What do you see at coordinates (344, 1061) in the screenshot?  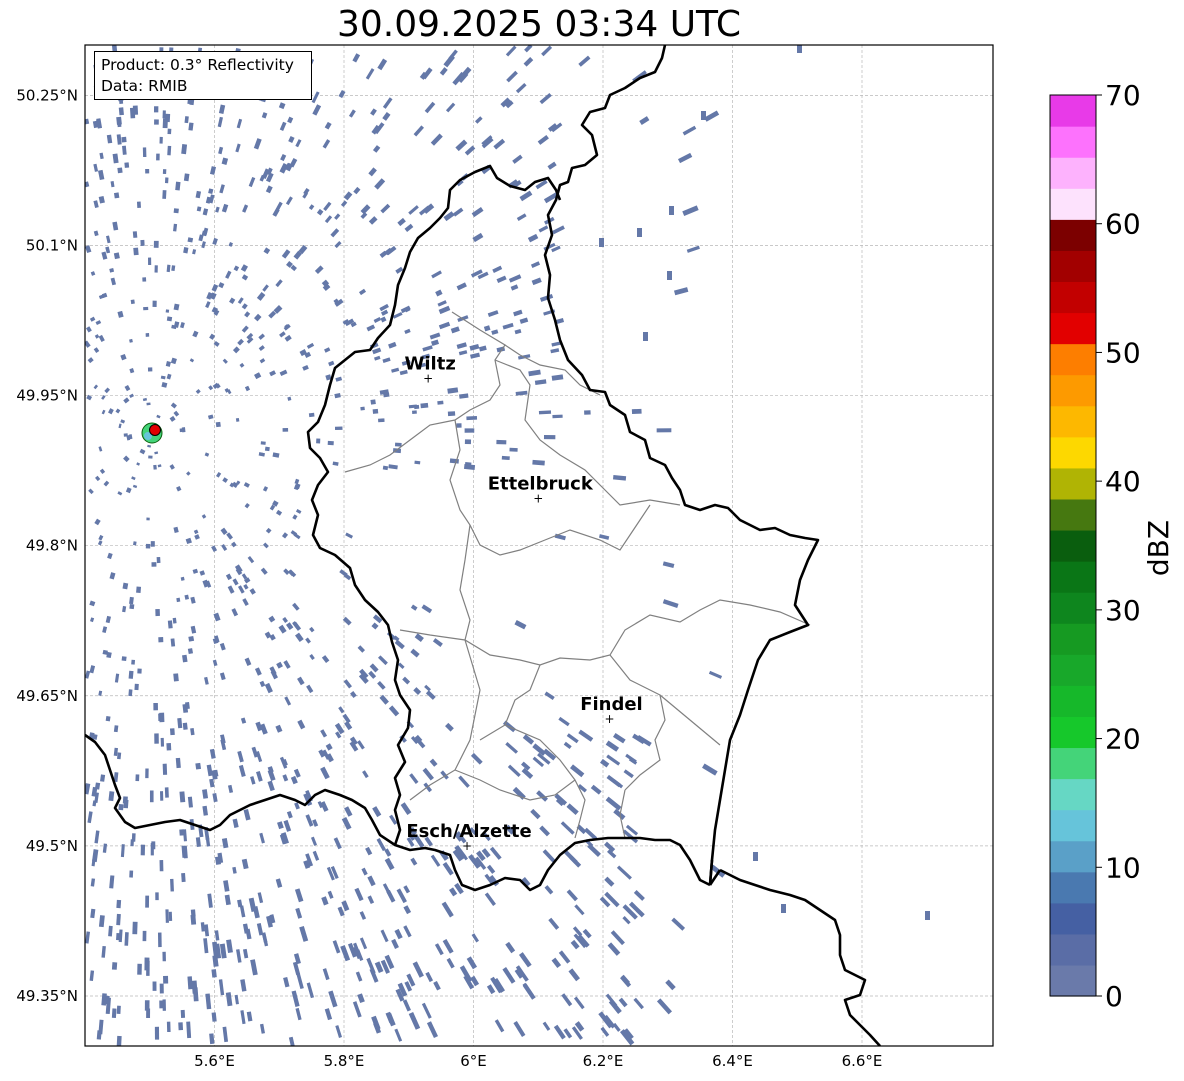 I see `lon-tick-label: 5.8°E` at bounding box center [344, 1061].